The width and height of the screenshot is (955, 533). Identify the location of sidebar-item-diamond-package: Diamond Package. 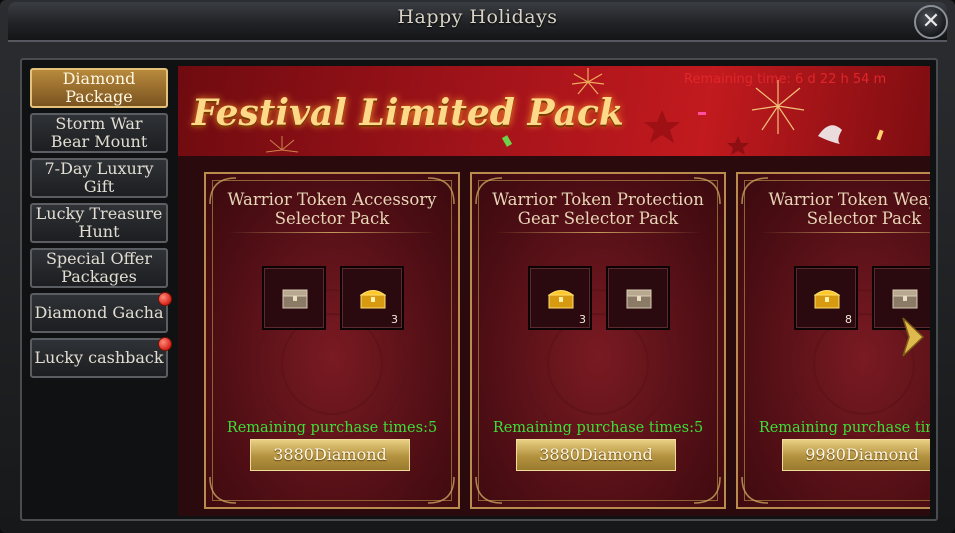
(99, 88).